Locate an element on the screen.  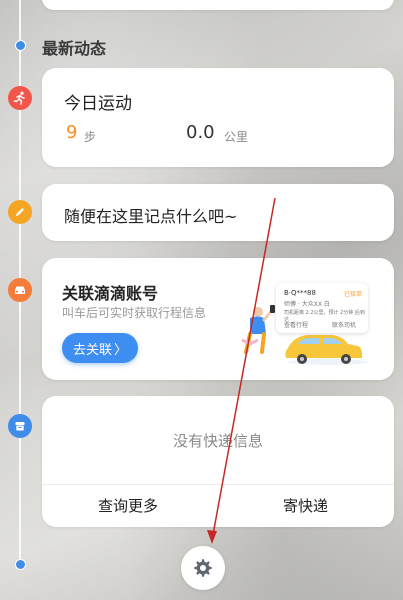
car-icon is located at coordinates (20, 290).